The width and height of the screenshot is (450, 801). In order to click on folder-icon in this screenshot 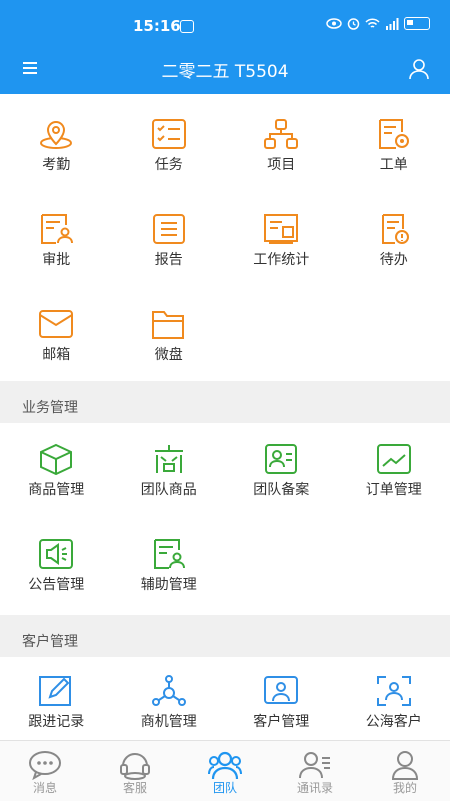, I will do `click(169, 324)`.